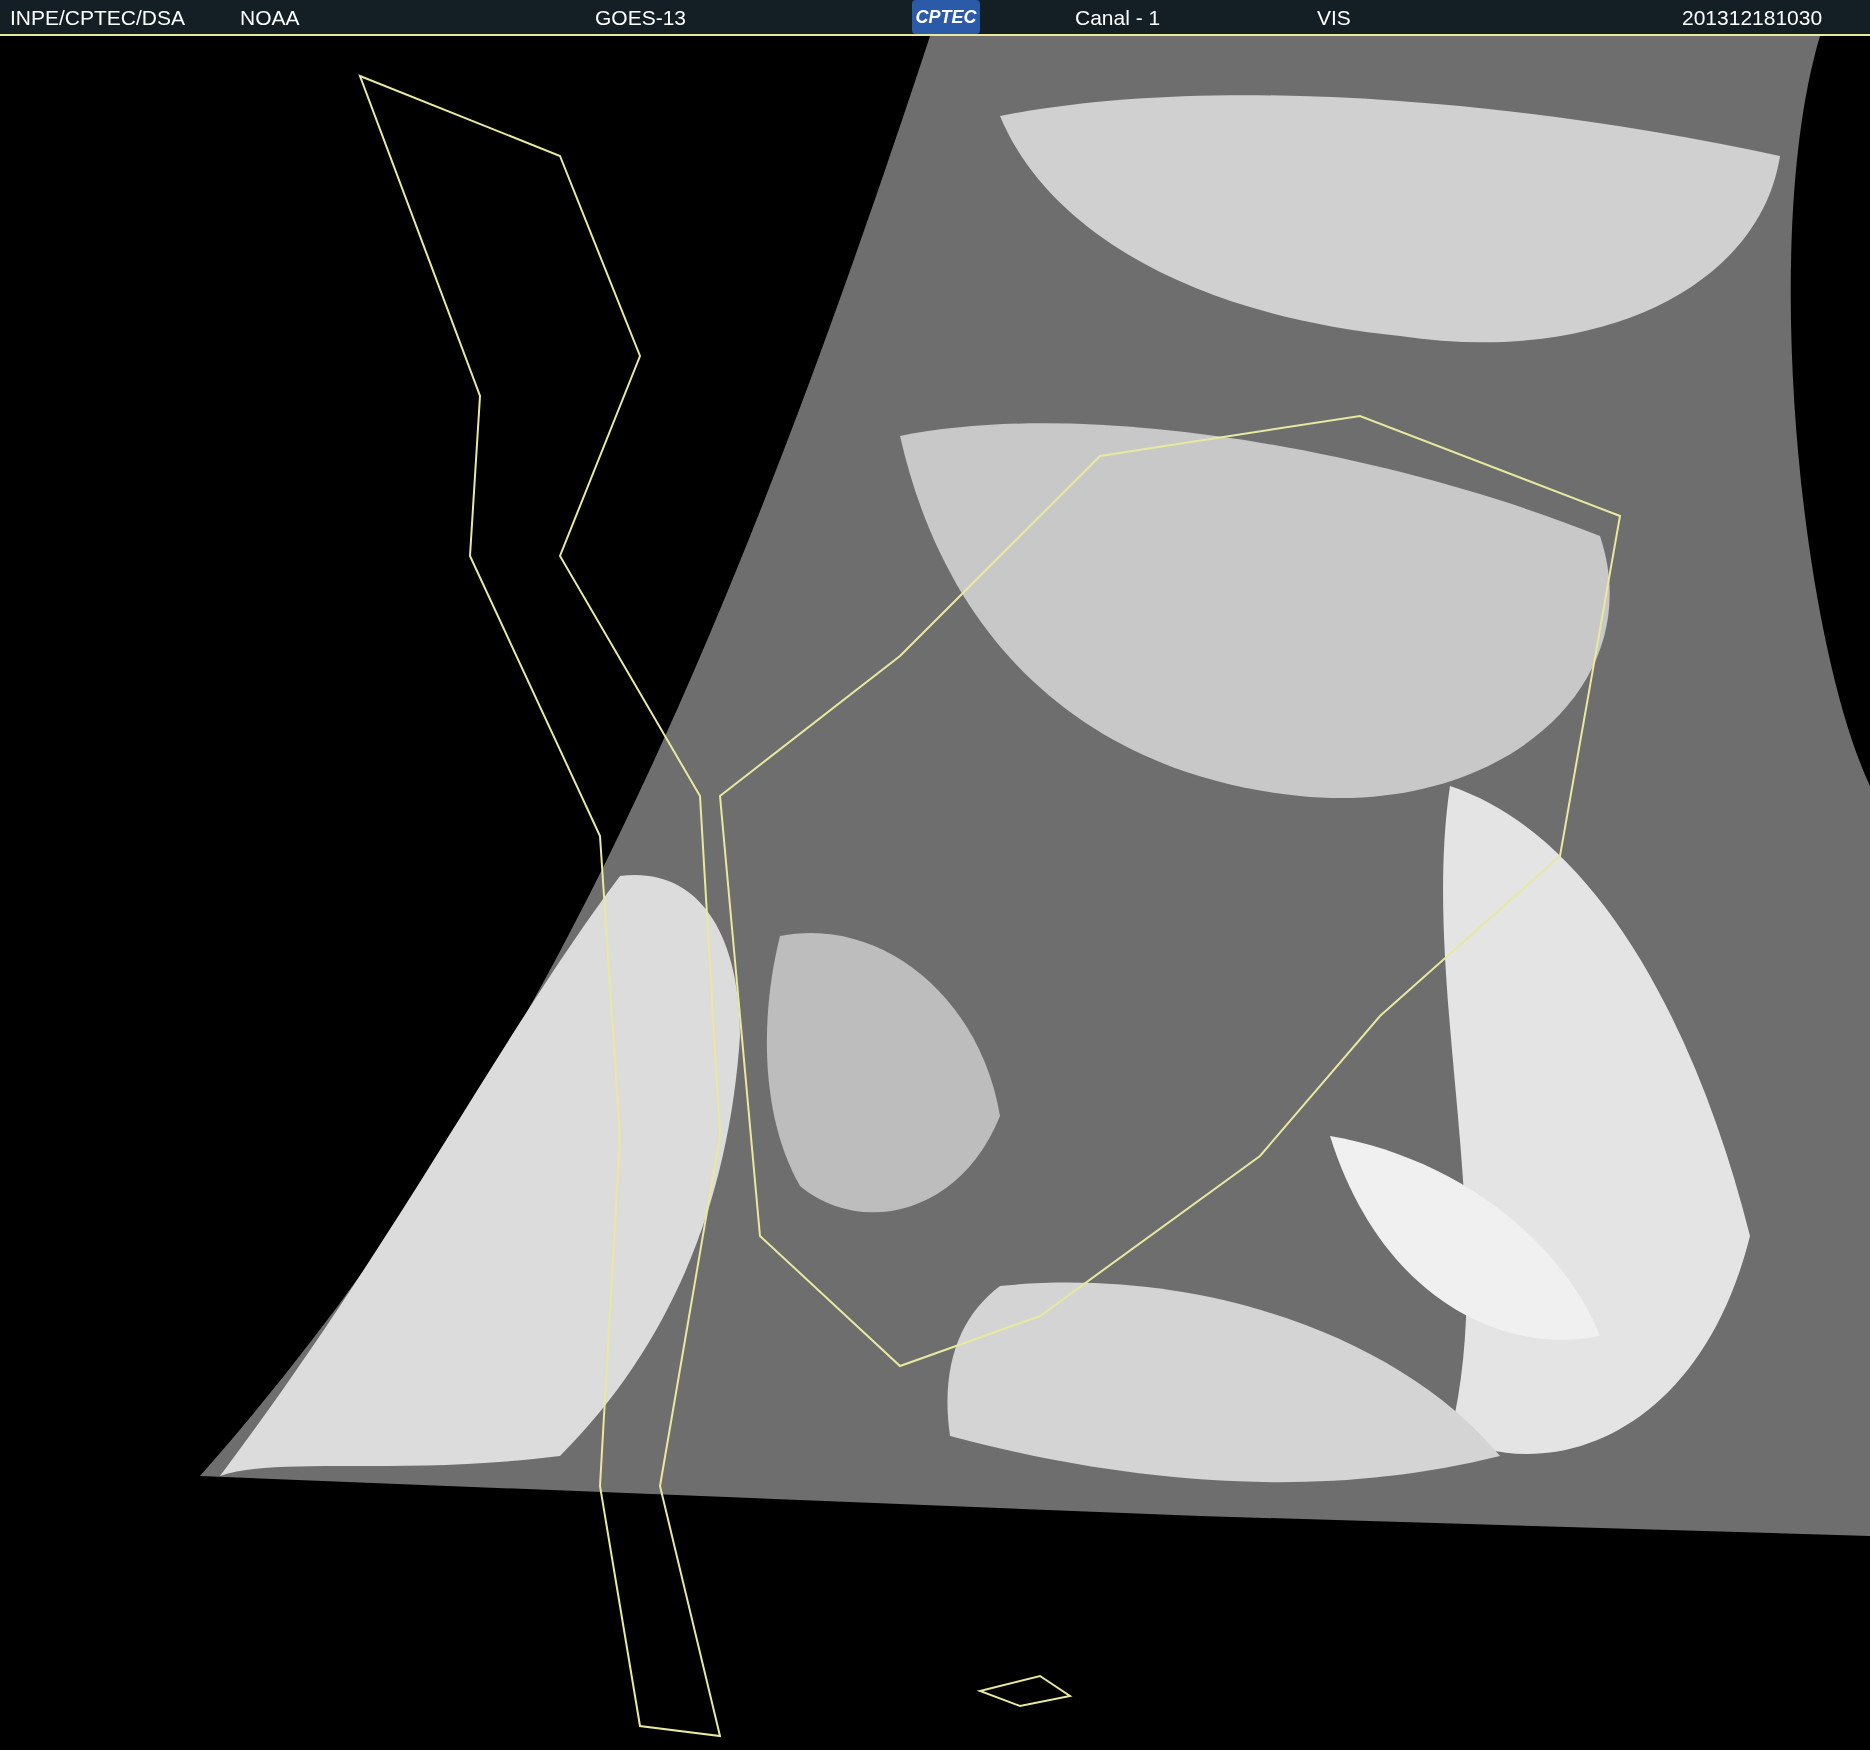  Describe the element at coordinates (946, 17) in the screenshot. I see `logo: CPTEC` at that location.